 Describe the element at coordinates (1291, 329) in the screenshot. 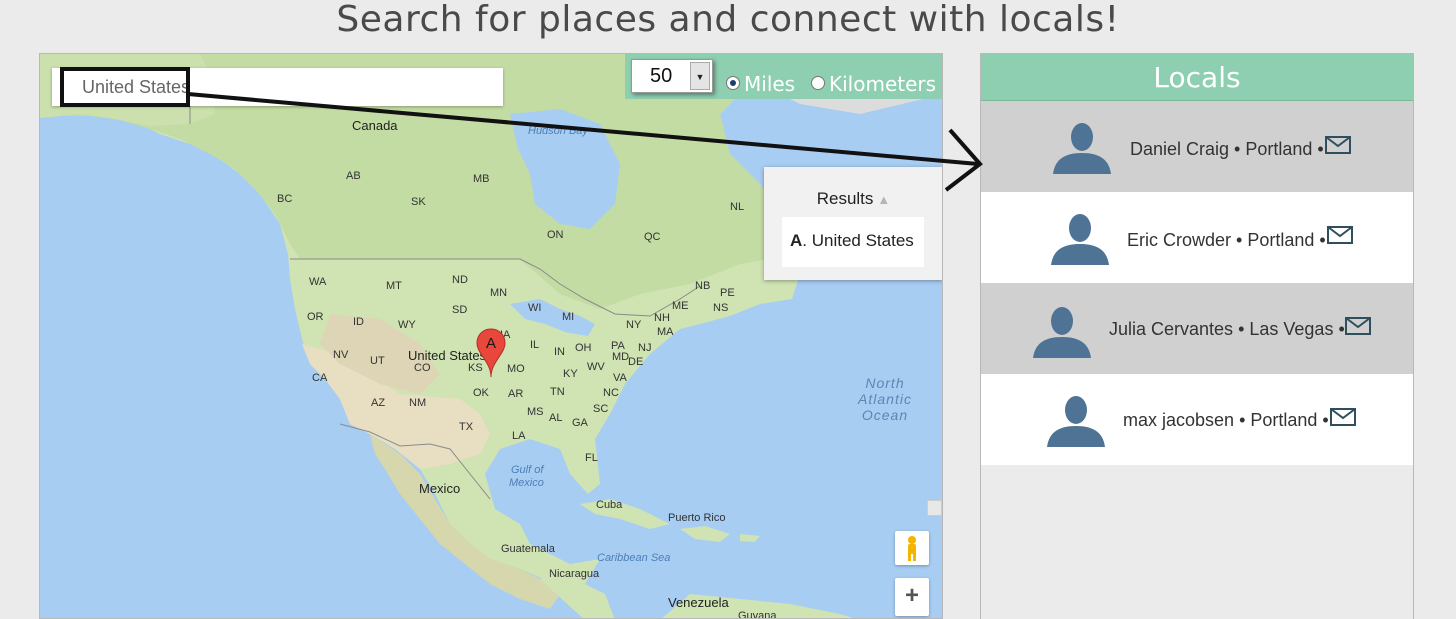

I see `local-city: Las Vegas` at that location.